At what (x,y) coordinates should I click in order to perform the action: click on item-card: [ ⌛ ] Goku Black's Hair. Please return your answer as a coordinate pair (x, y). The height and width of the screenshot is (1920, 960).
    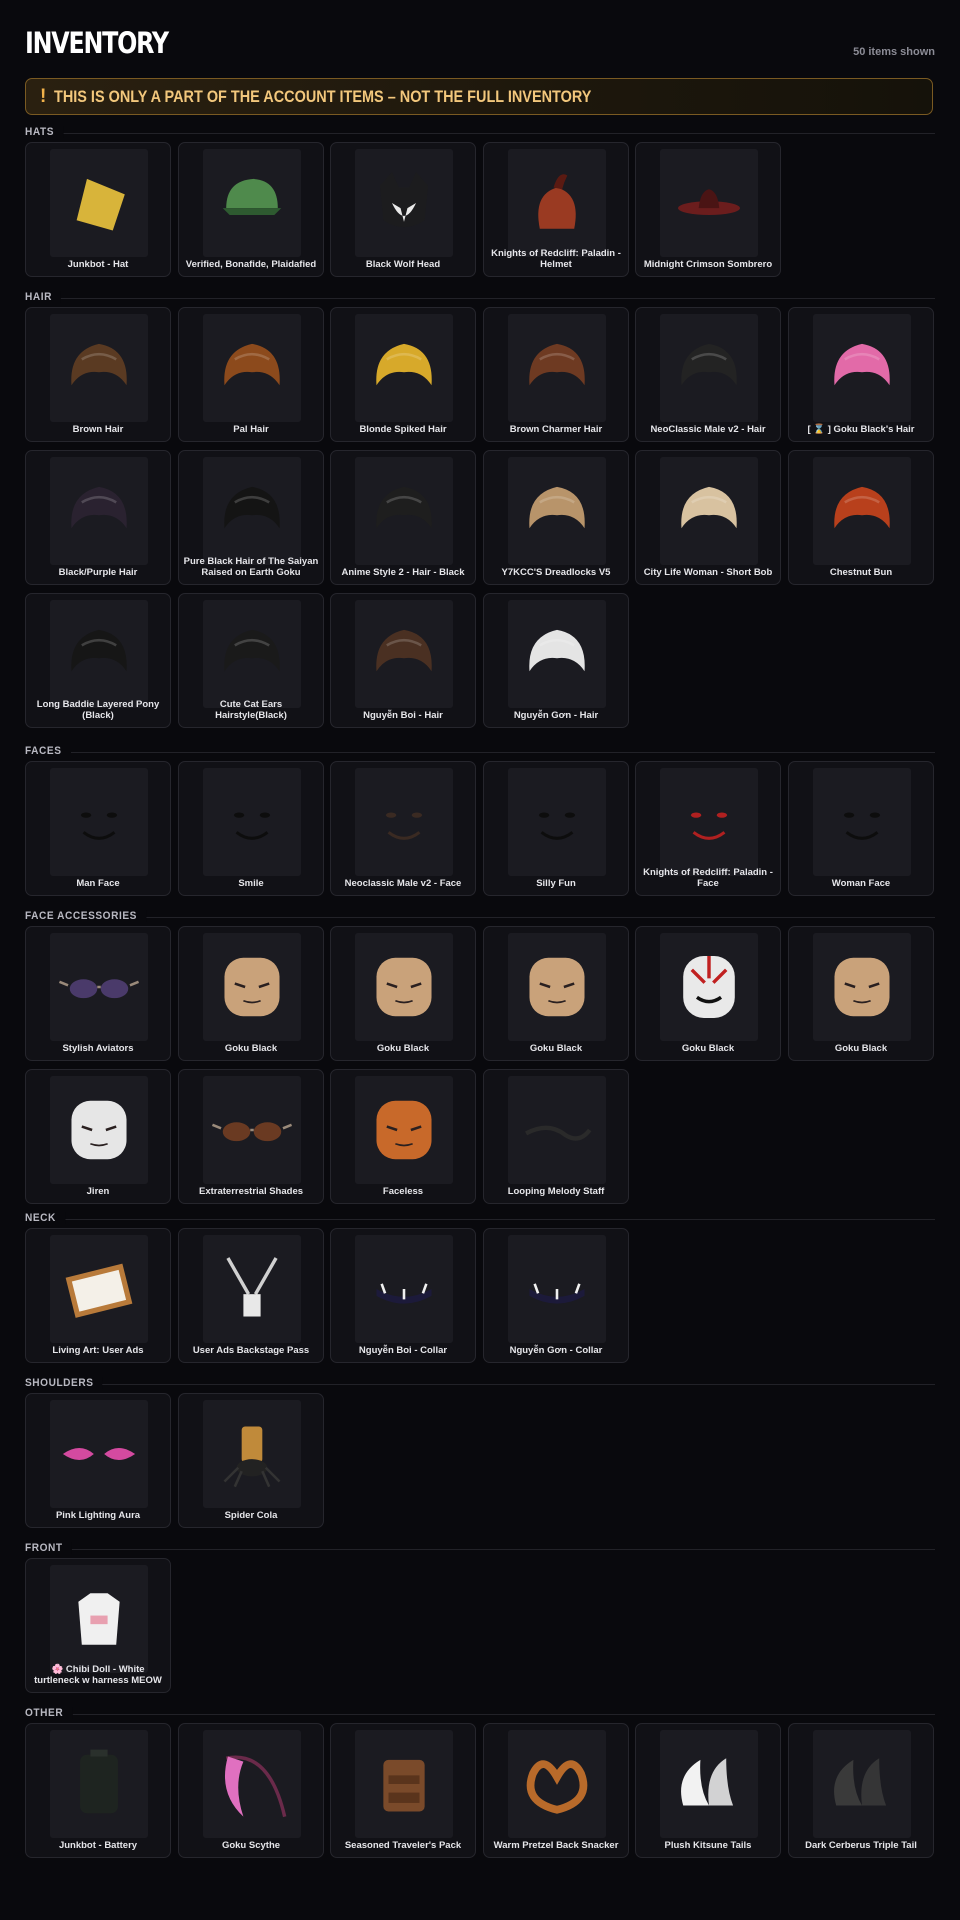
    Looking at the image, I should click on (861, 374).